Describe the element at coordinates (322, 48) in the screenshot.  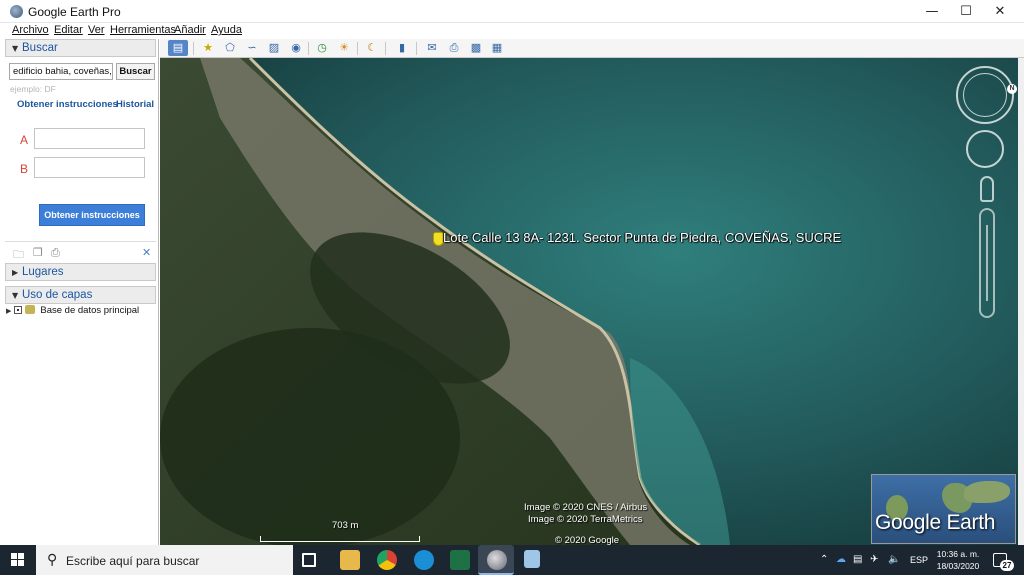
I see `historical-imagery-icon: ◷` at that location.